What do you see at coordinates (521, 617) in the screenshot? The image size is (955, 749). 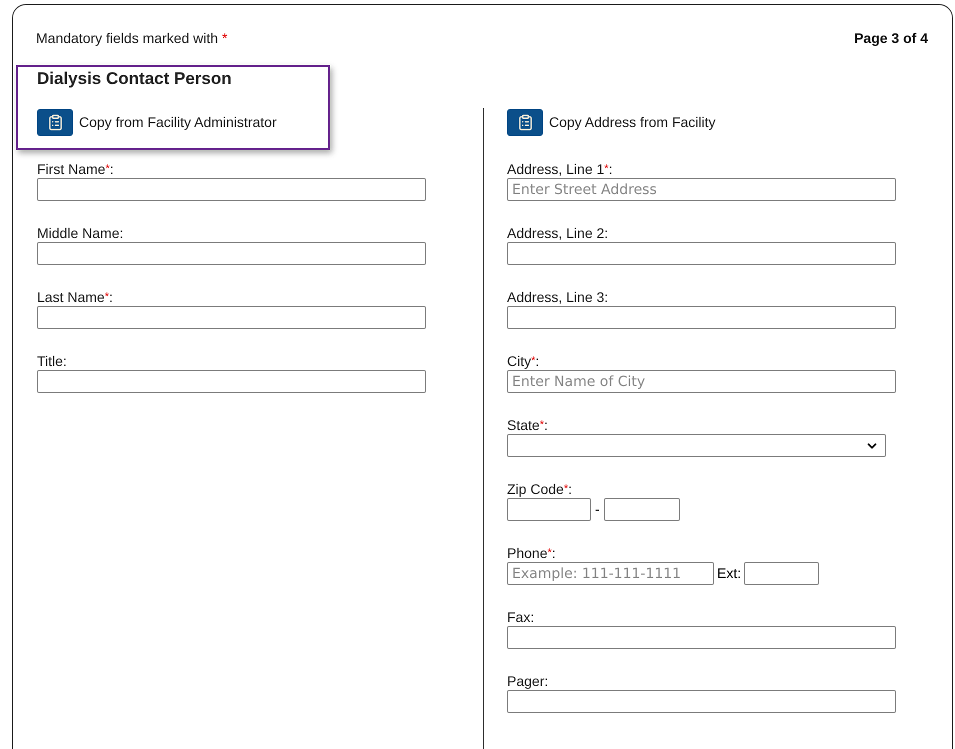 I see `field-label: Fax:` at bounding box center [521, 617].